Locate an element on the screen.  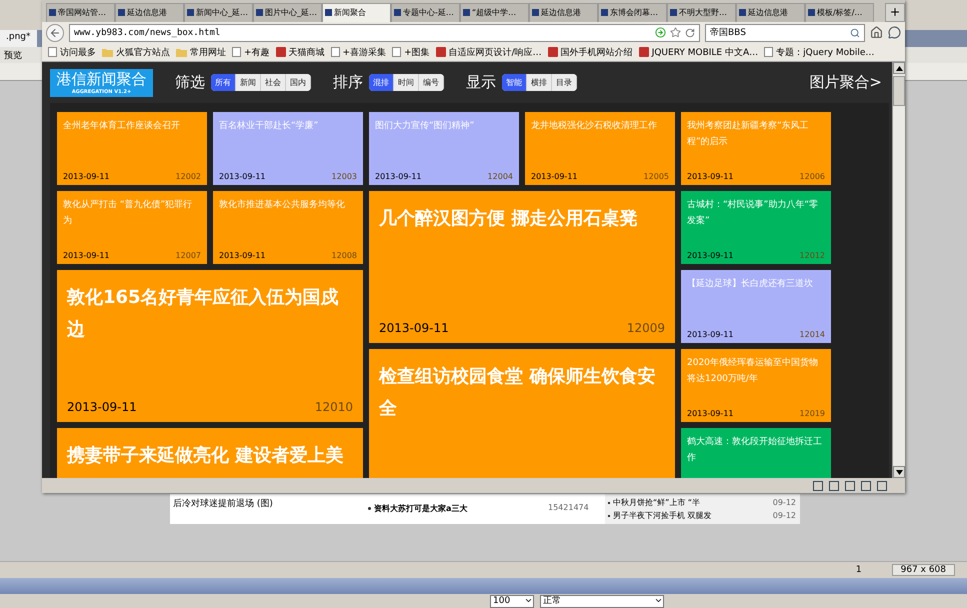
go-icon is located at coordinates (660, 32).